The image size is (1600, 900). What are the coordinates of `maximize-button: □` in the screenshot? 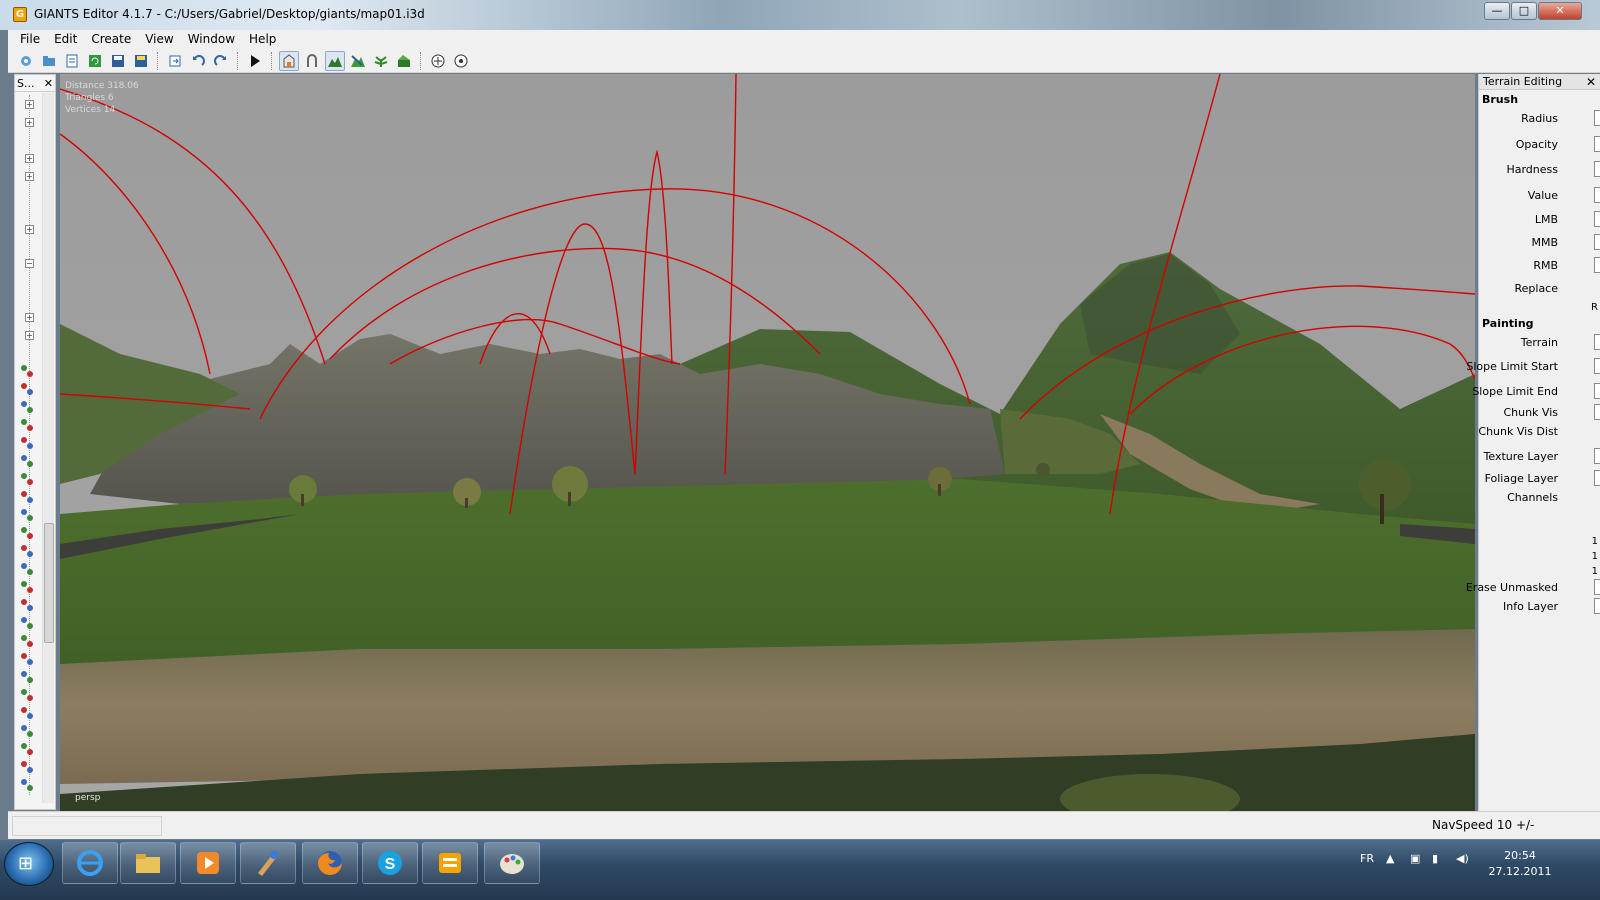 It's located at (1524, 11).